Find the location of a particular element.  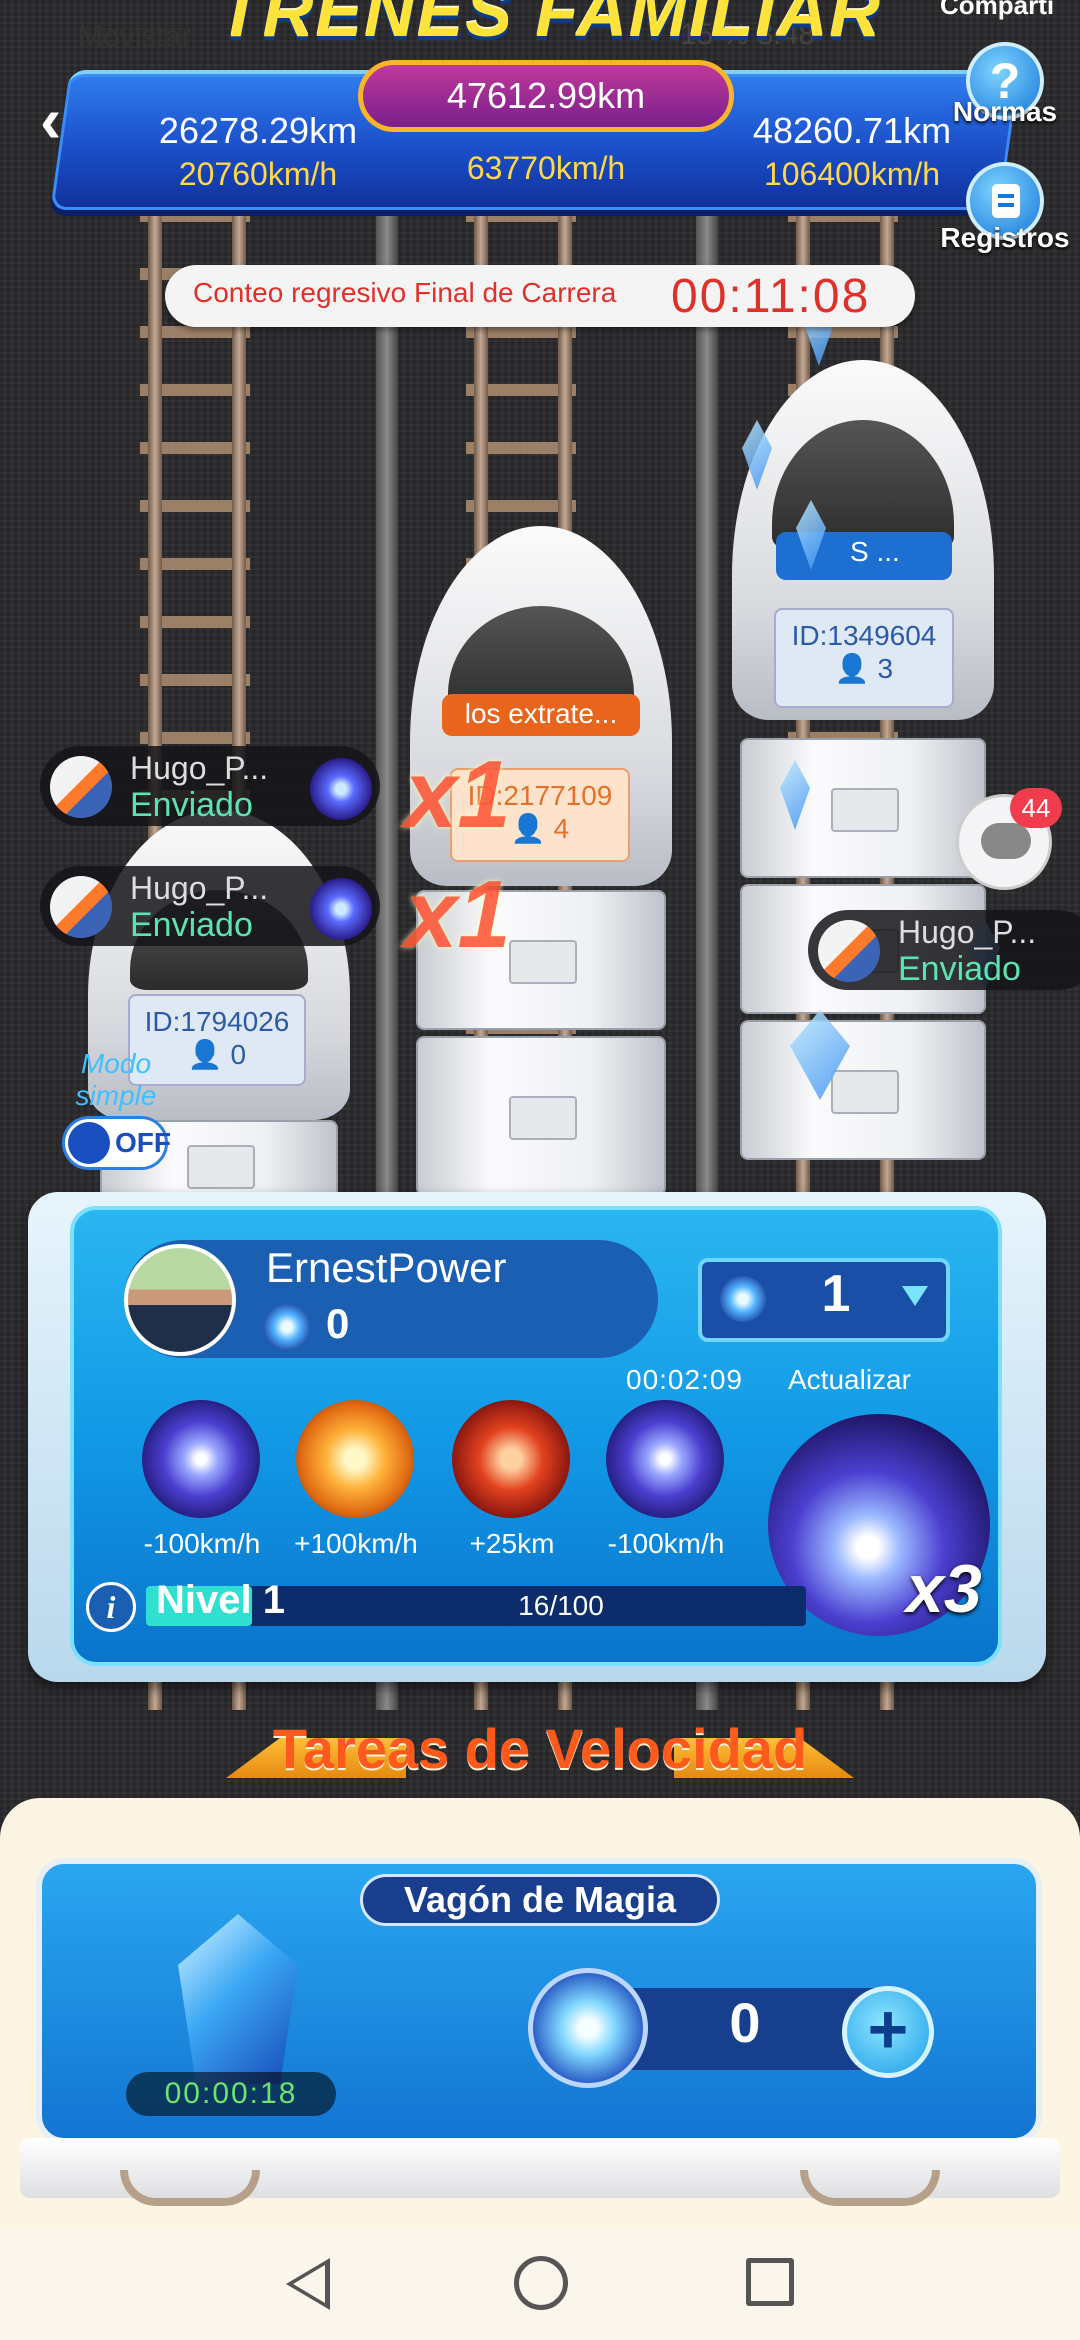

train-id: ID:1349604 is located at coordinates (864, 635).